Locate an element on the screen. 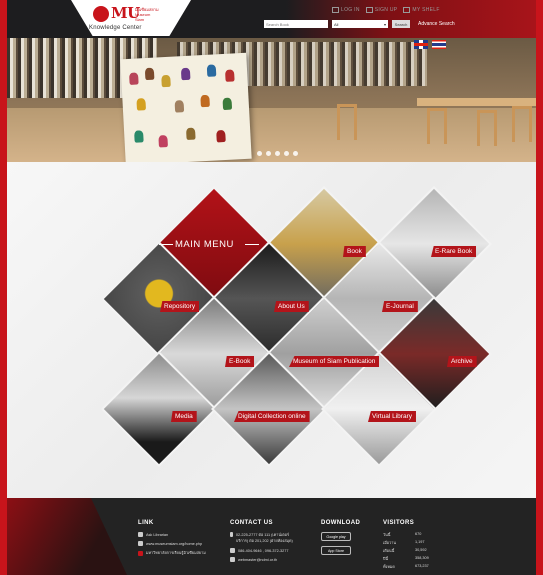 The image size is (543, 575). footer-links-heading: LINK is located at coordinates (146, 523).